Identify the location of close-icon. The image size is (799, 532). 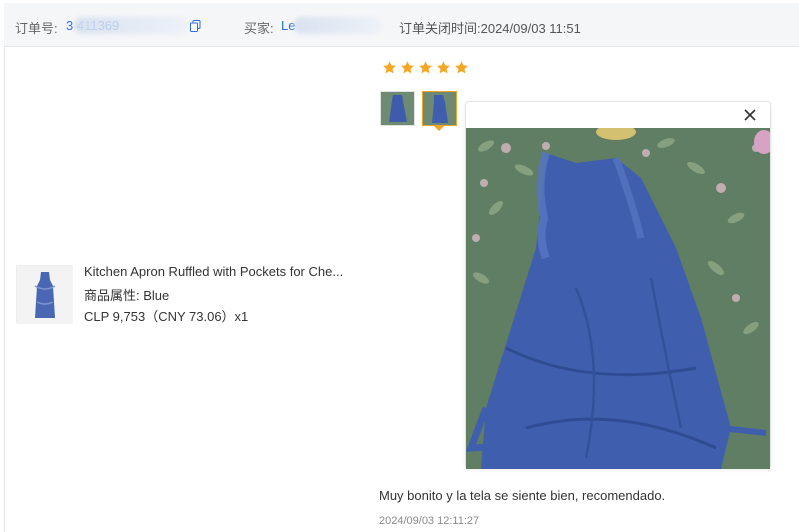
(750, 115).